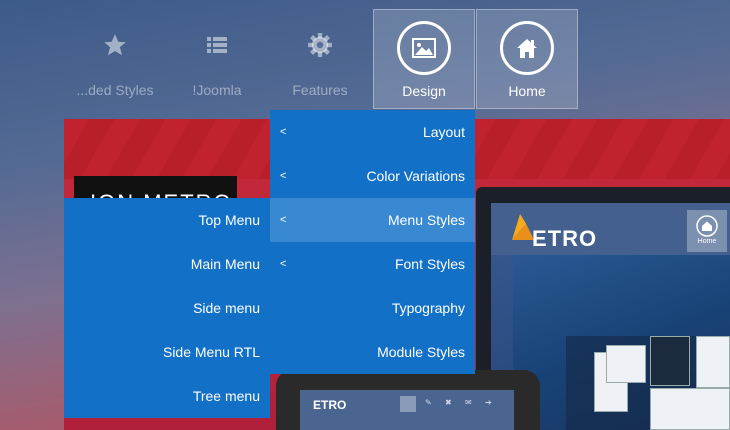 The image size is (730, 430). What do you see at coordinates (488, 402) in the screenshot?
I see `tablet-nav-icon: ➔` at bounding box center [488, 402].